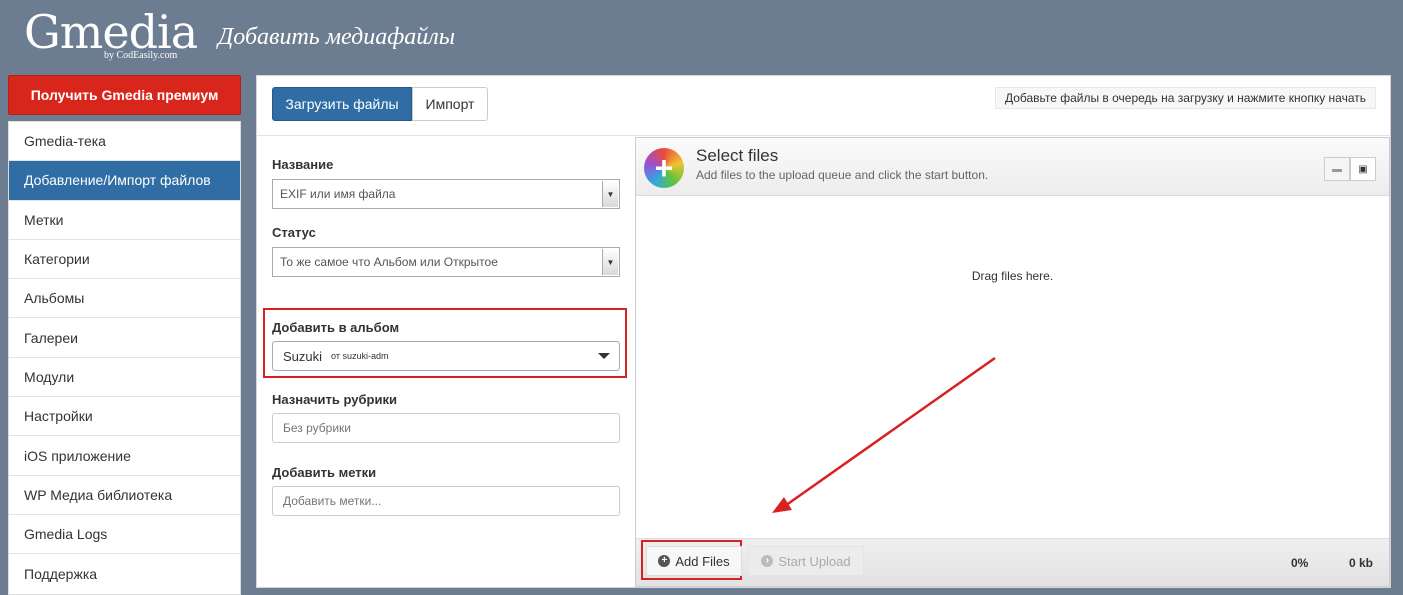  I want to click on sidebar-item-ios-app: iOS приложение, so click(124, 456).